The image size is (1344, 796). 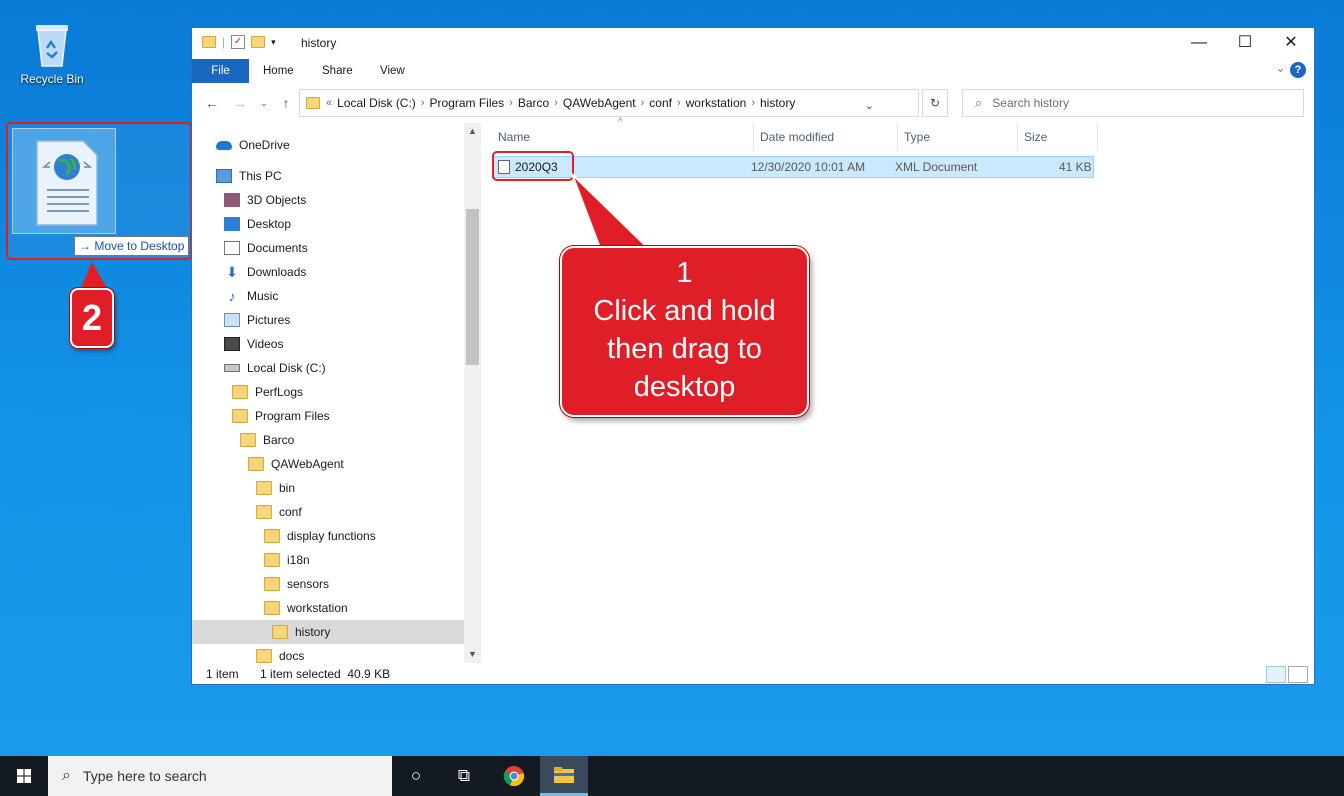 I want to click on new-folder-icon, so click(x=258, y=42).